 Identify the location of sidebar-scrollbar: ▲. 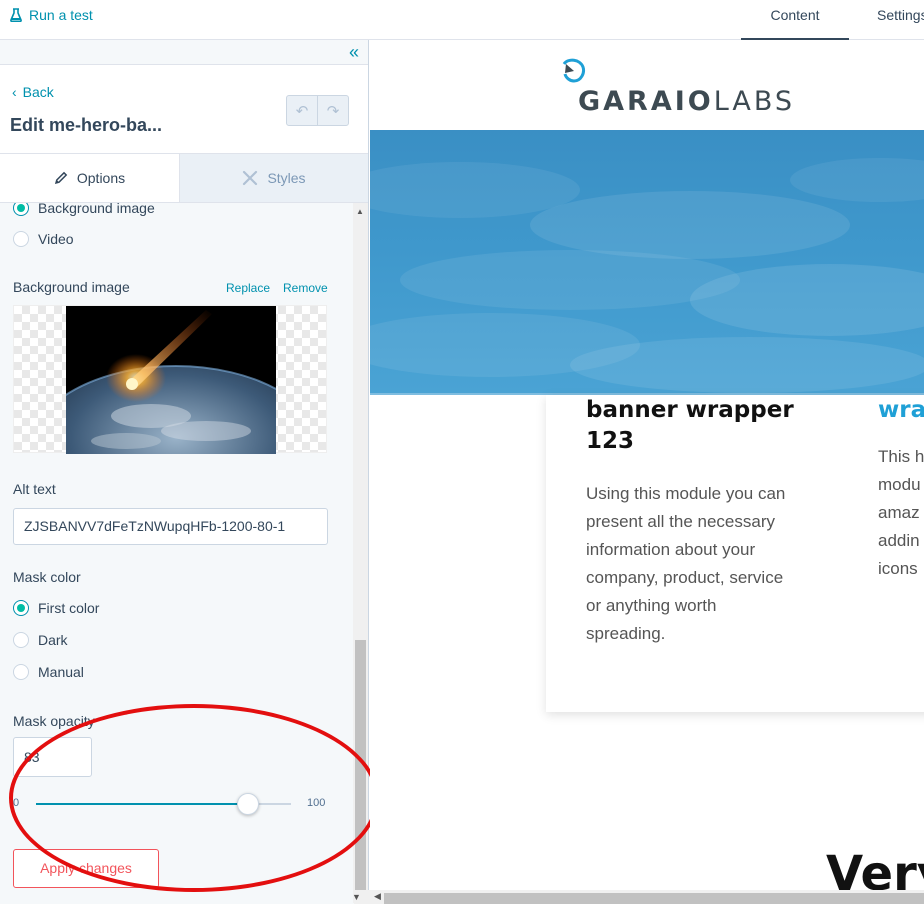
(360, 553).